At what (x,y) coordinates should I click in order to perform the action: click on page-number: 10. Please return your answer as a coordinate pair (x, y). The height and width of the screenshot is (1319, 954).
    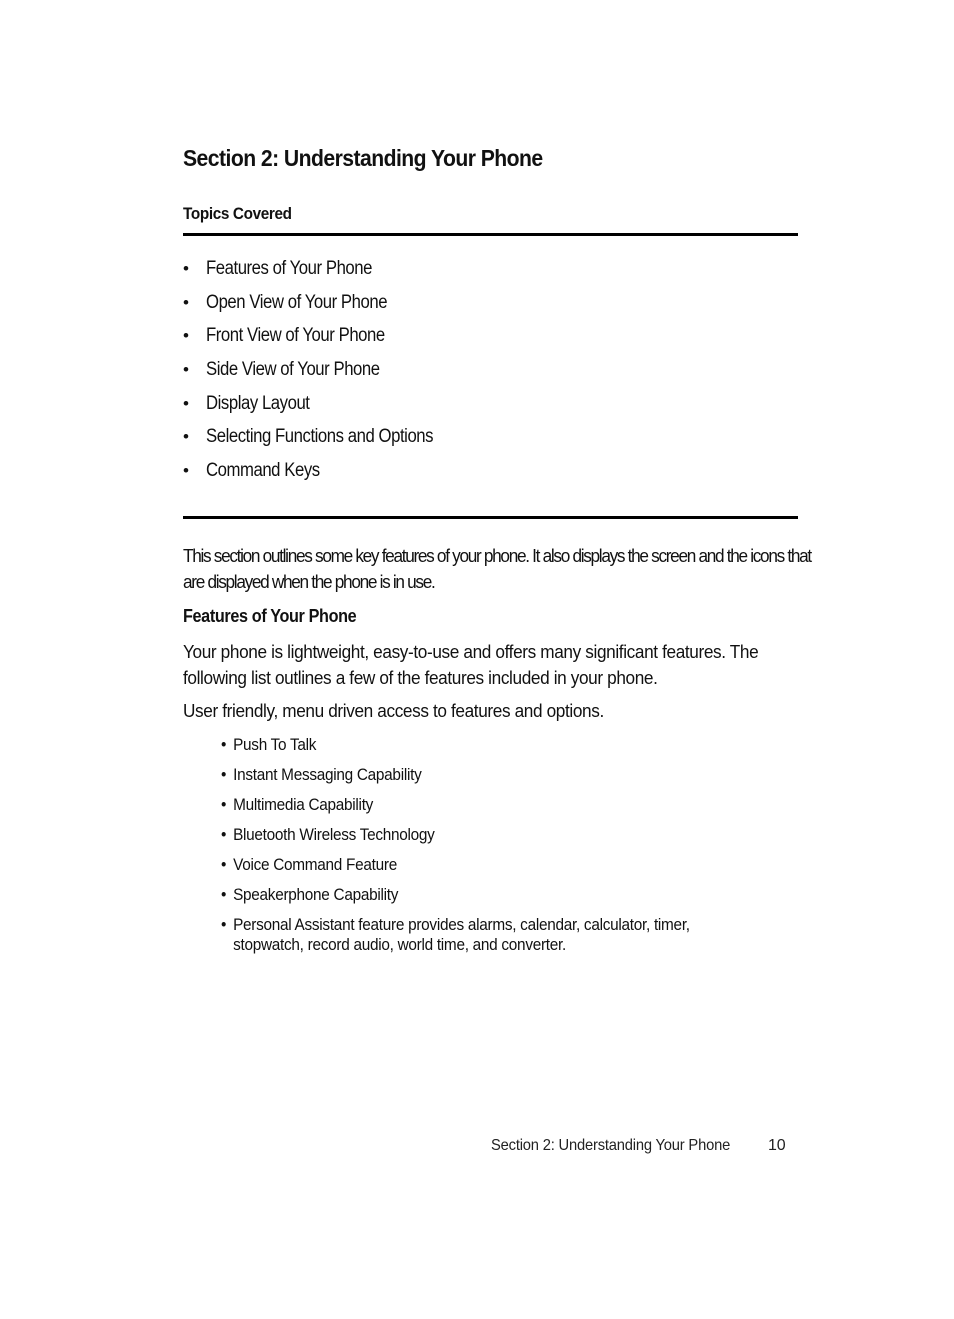
    Looking at the image, I should click on (777, 1145).